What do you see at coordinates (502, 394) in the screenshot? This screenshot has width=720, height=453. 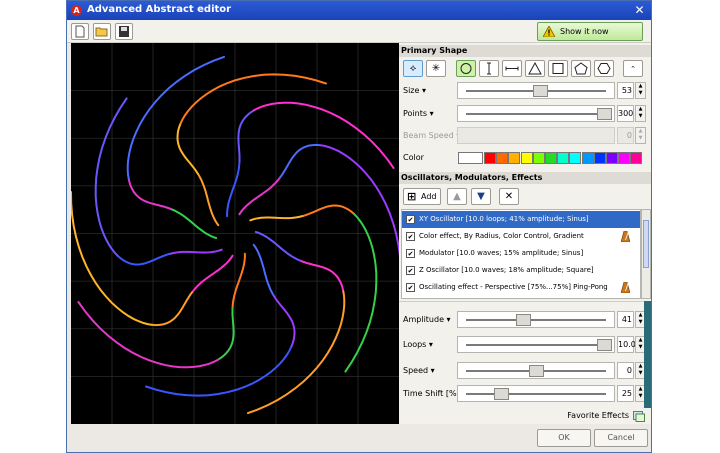 I see `time-shift-slider-thumb` at bounding box center [502, 394].